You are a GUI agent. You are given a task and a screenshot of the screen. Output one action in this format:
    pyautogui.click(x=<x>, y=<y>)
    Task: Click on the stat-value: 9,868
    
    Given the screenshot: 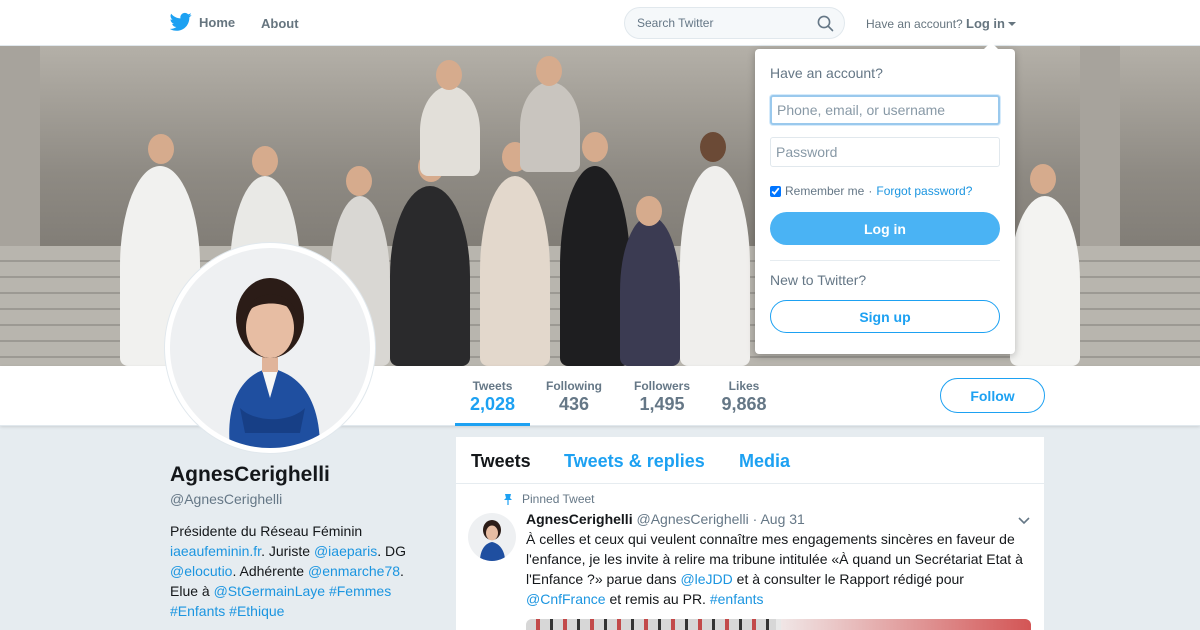 What is the action you would take?
    pyautogui.click(x=744, y=404)
    